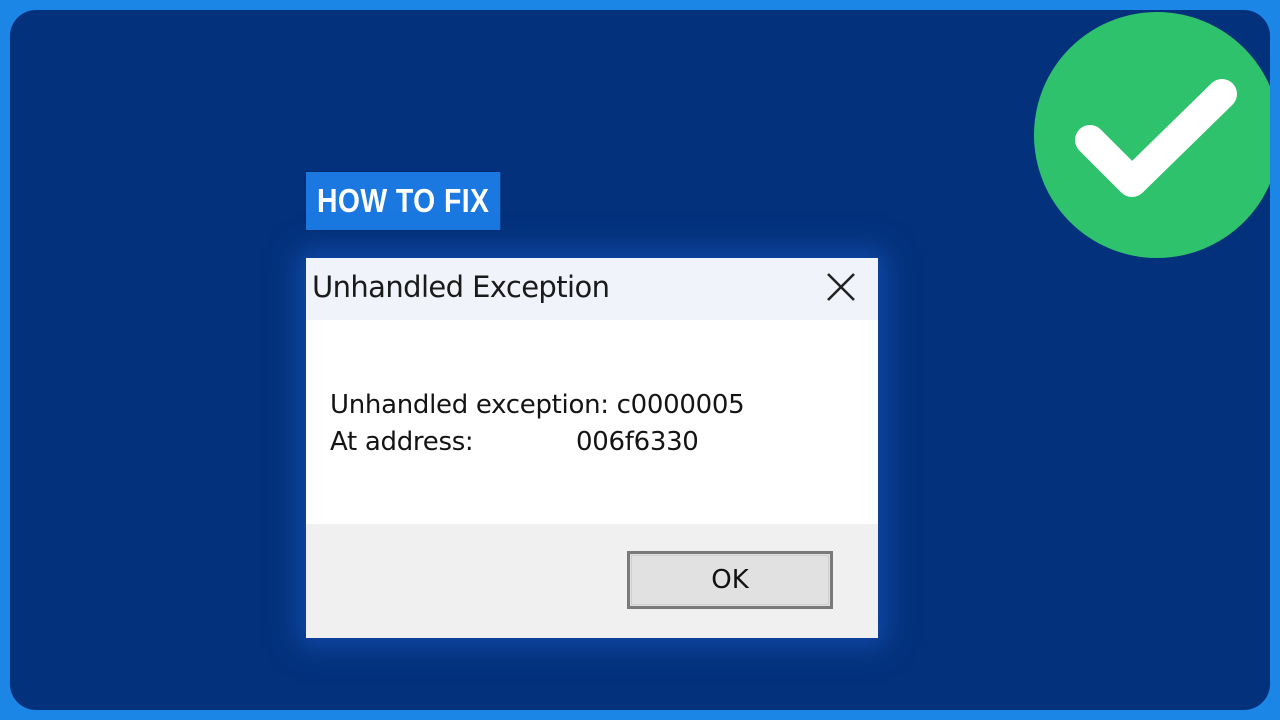 This screenshot has height=720, width=1280. What do you see at coordinates (402, 442) in the screenshot?
I see `address-label: At address:` at bounding box center [402, 442].